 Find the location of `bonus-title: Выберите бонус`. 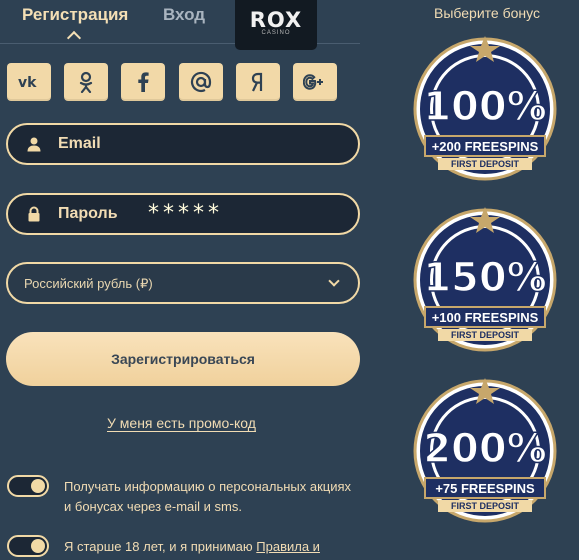

bonus-title: Выберите бонус is located at coordinates (487, 13).